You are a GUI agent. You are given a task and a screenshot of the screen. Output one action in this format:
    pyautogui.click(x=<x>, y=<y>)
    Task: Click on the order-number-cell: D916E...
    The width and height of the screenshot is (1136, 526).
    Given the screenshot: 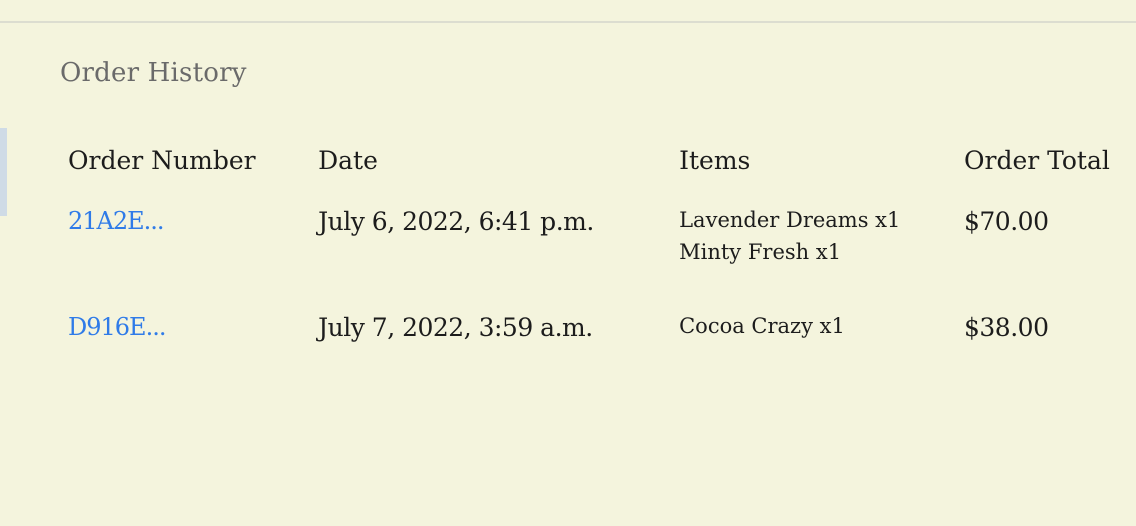 What is the action you would take?
    pyautogui.click(x=183, y=332)
    